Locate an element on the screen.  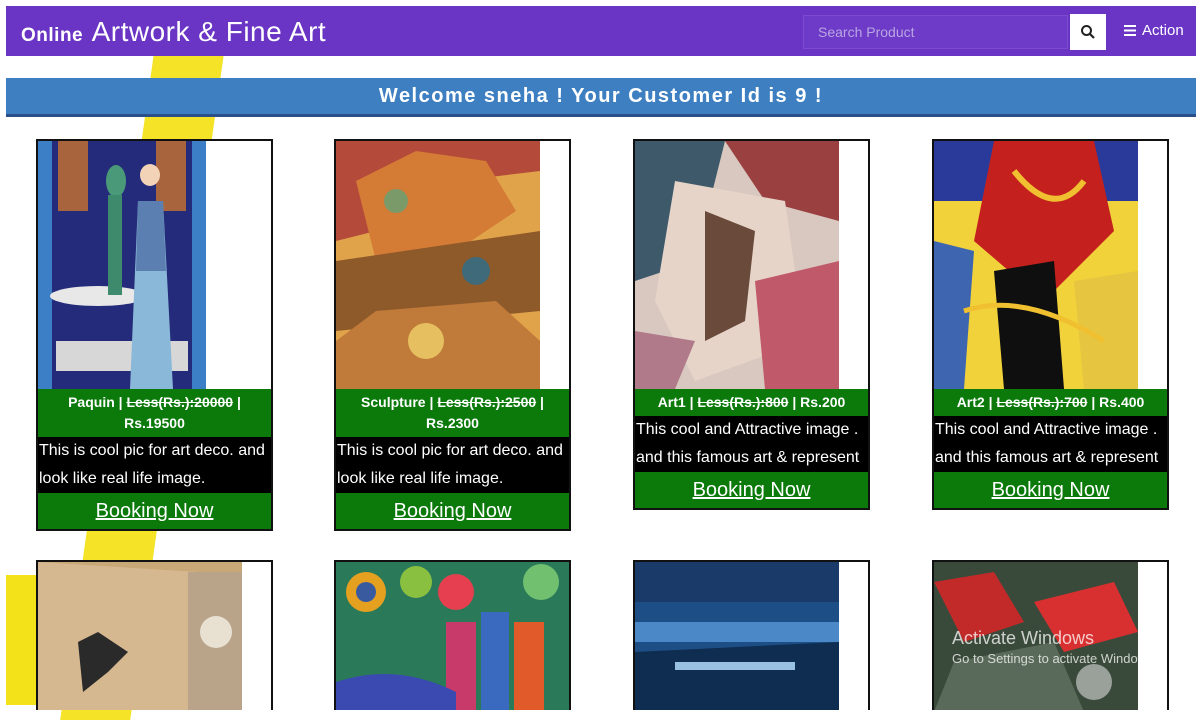
top-navbar: Online Artwork & Fine Art Action is located at coordinates (601, 31).